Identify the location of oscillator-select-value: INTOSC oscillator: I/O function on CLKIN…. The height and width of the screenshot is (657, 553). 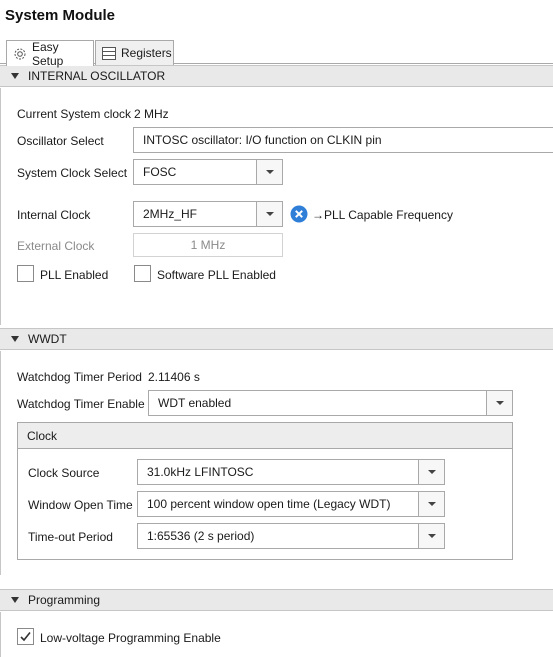
(262, 140).